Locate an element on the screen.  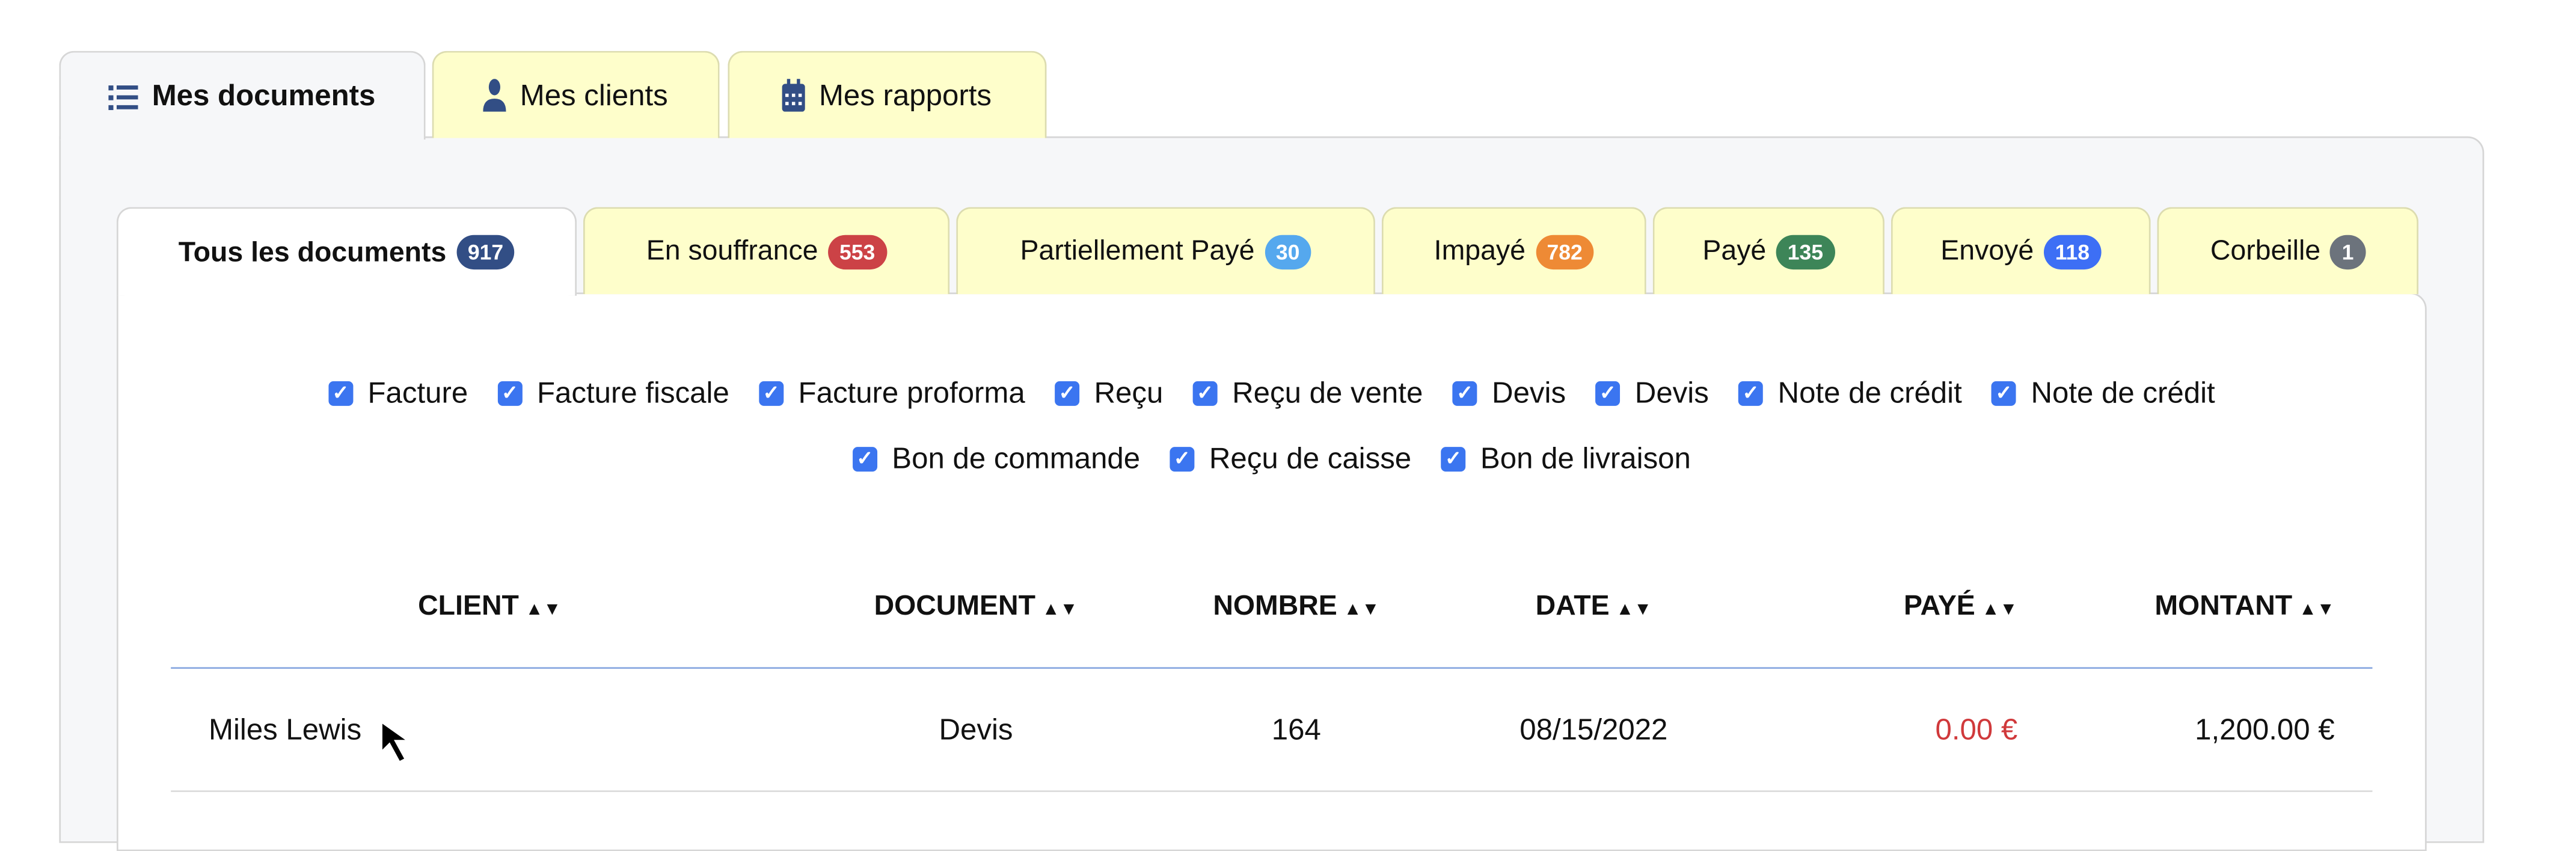
tab-label: Mes clients is located at coordinates (594, 94).